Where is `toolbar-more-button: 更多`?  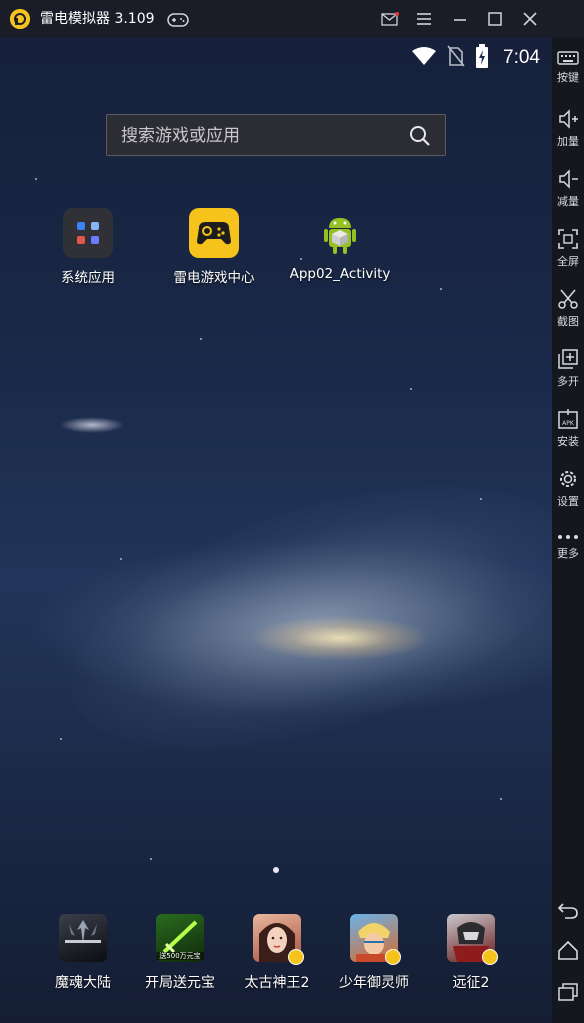
toolbar-more-button: 更多 is located at coordinates (568, 546).